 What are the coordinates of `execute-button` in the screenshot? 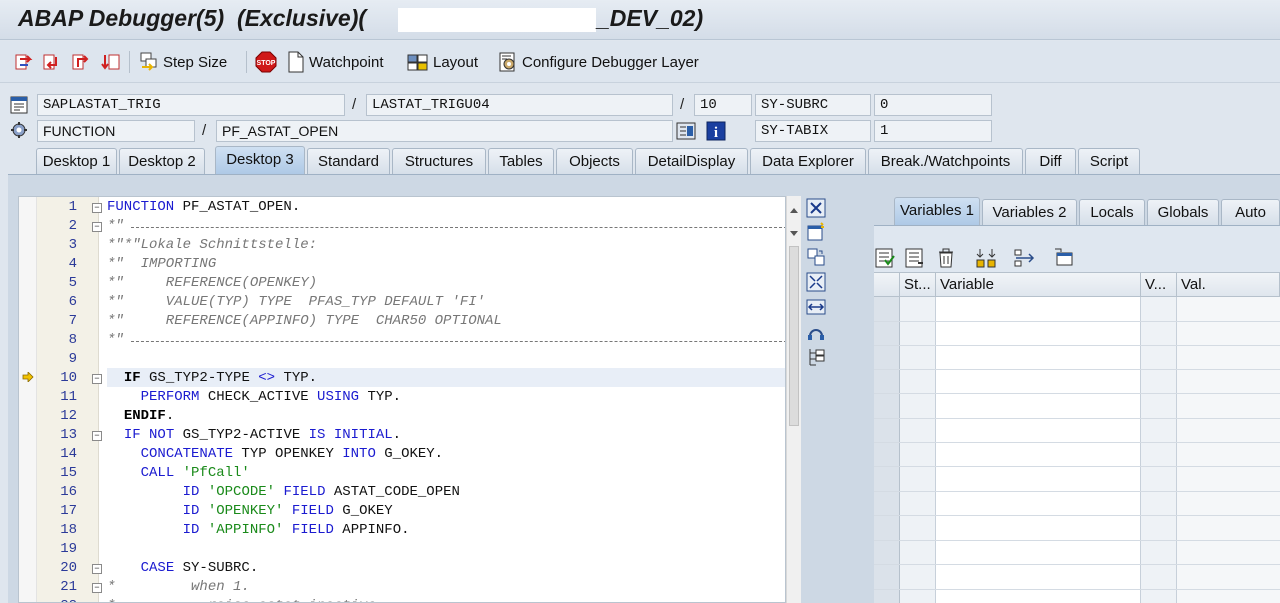 It's located at (53, 62).